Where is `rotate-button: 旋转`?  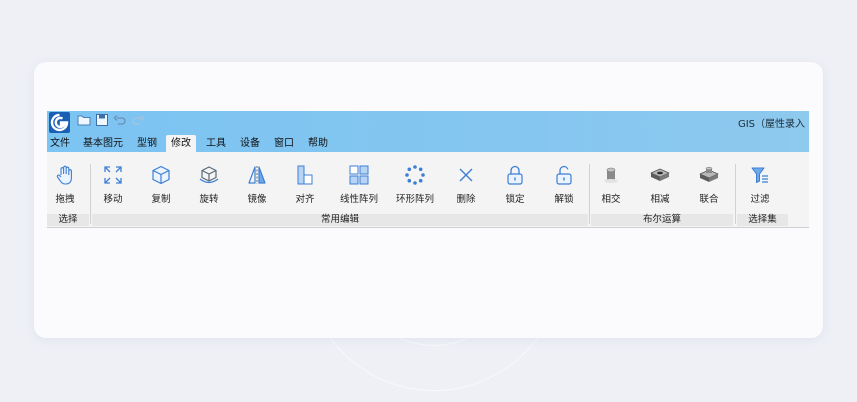 rotate-button: 旋转 is located at coordinates (209, 184).